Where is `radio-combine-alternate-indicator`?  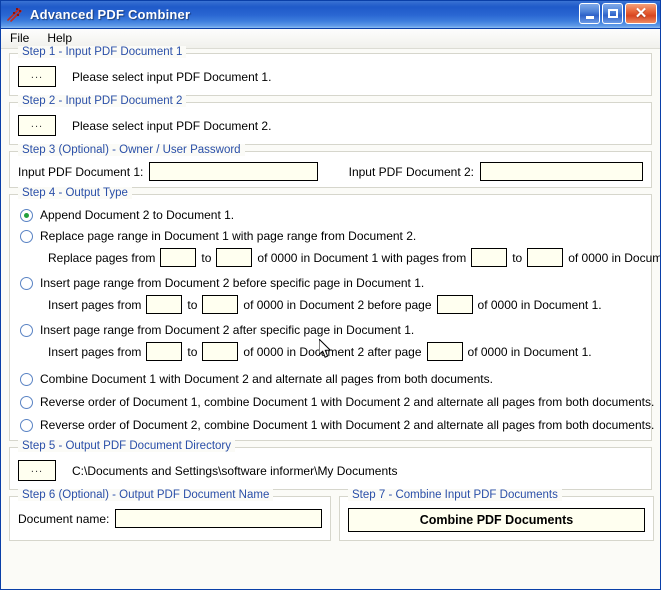
radio-combine-alternate-indicator is located at coordinates (26, 379).